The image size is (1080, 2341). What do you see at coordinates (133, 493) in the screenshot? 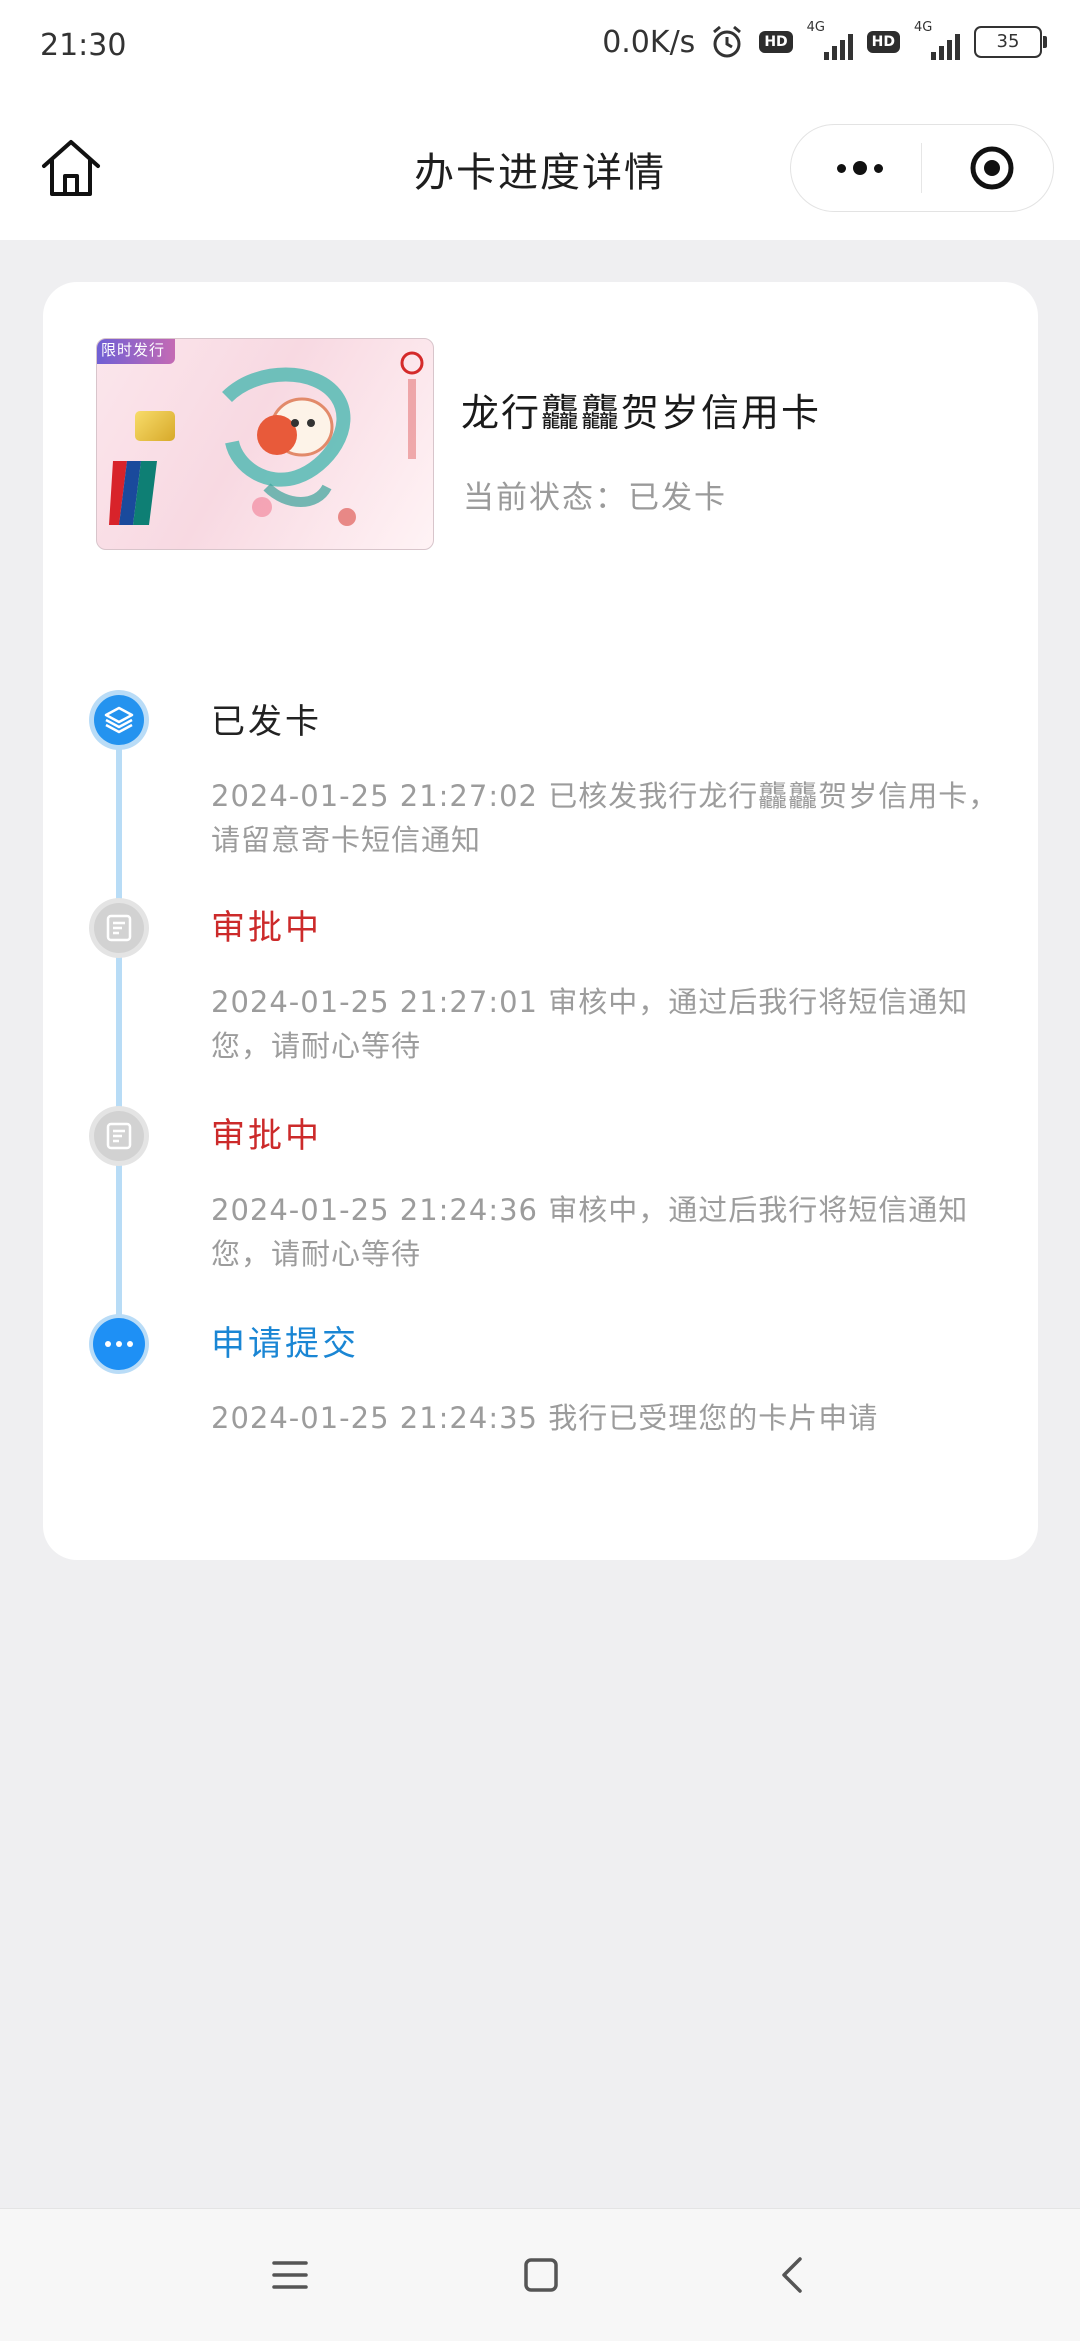
I see `unionpay-logo` at bounding box center [133, 493].